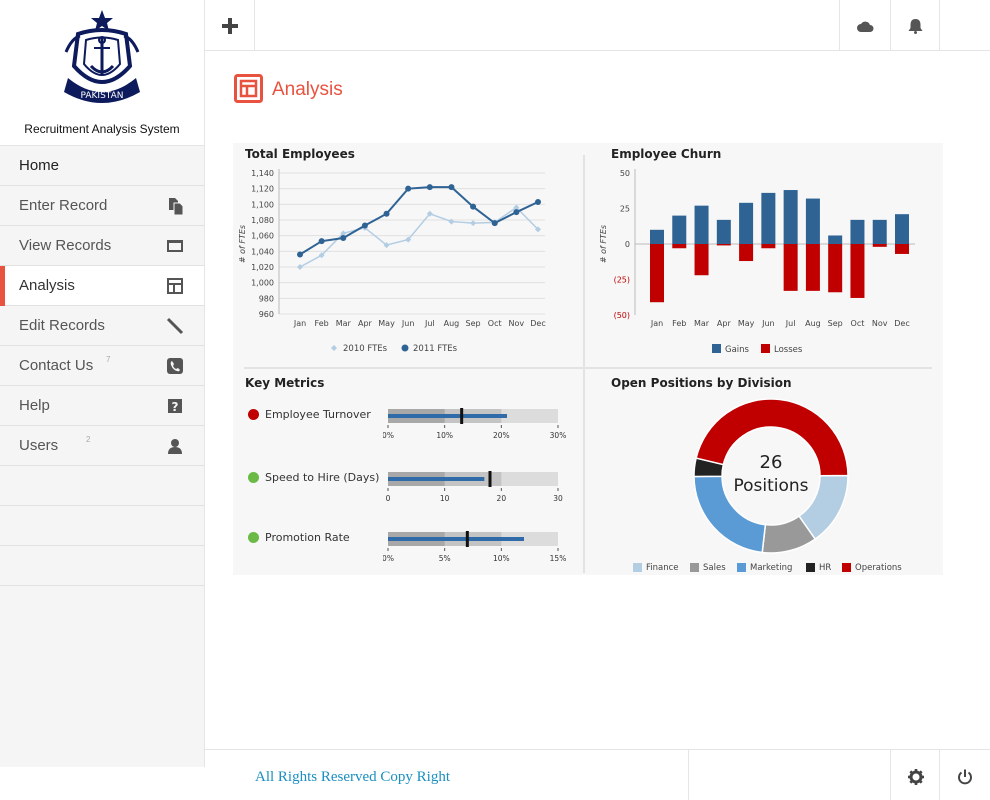 The image size is (990, 800). Describe the element at coordinates (603, 244) in the screenshot. I see `y-axis-label: # of FTEs` at that location.